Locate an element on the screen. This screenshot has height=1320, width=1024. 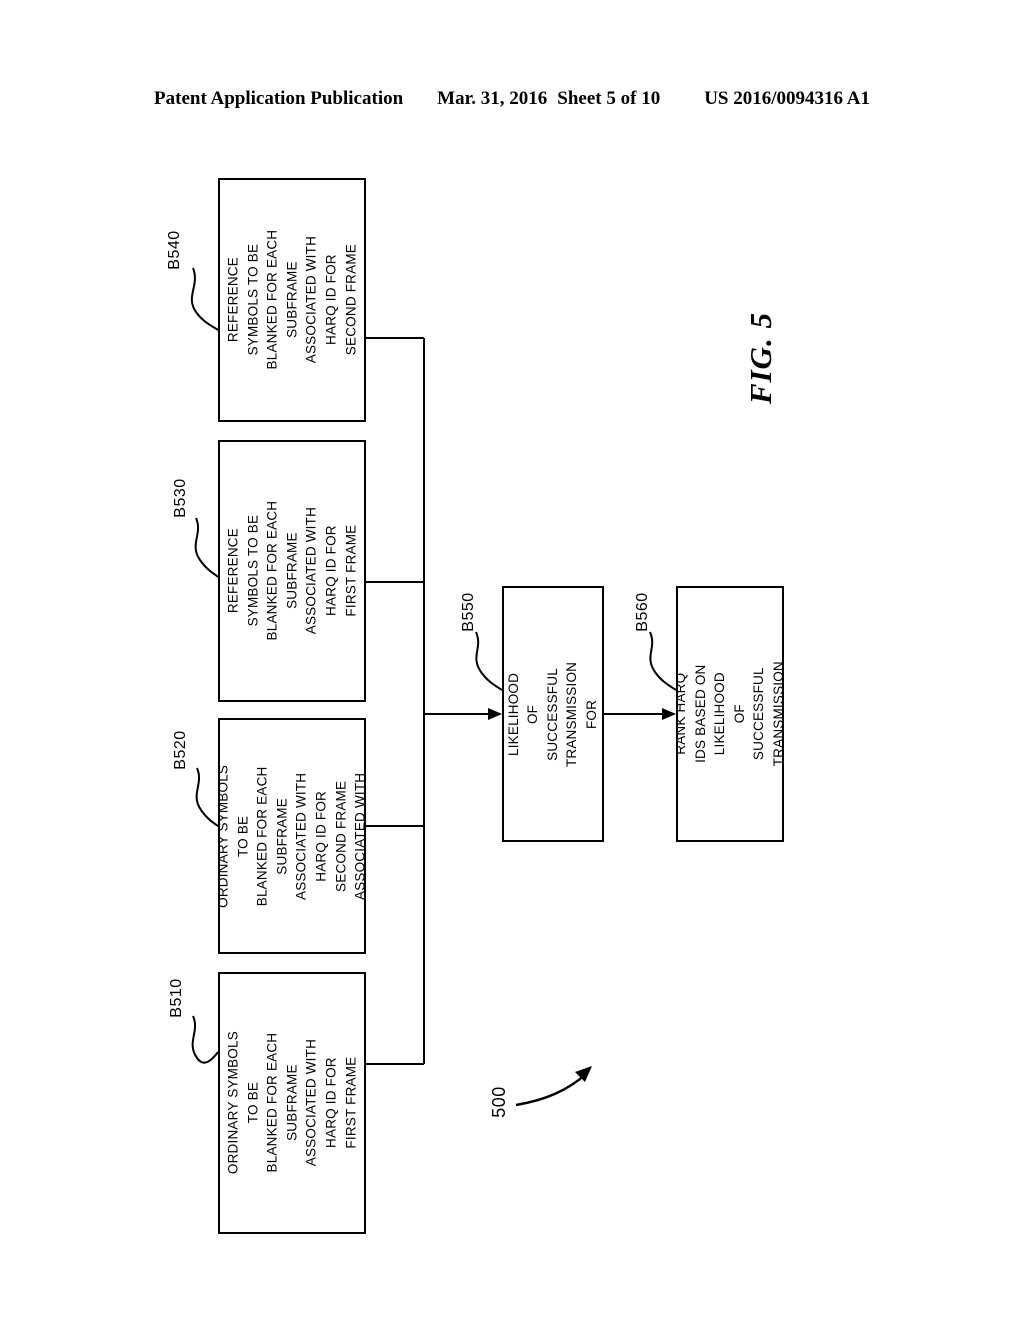
reference-numeral-b520: B520 is located at coordinates (180, 750).